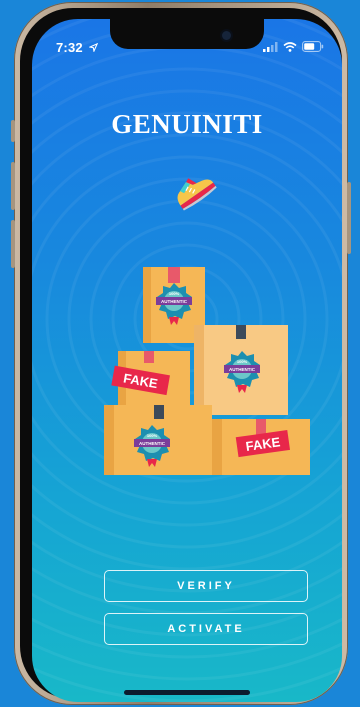  Describe the element at coordinates (13, 244) in the screenshot. I see `volume-down-button` at that location.